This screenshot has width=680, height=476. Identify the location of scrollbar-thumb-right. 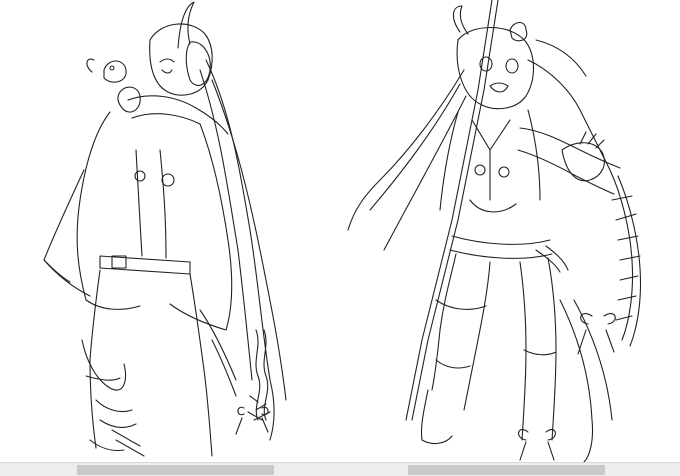
(506, 470).